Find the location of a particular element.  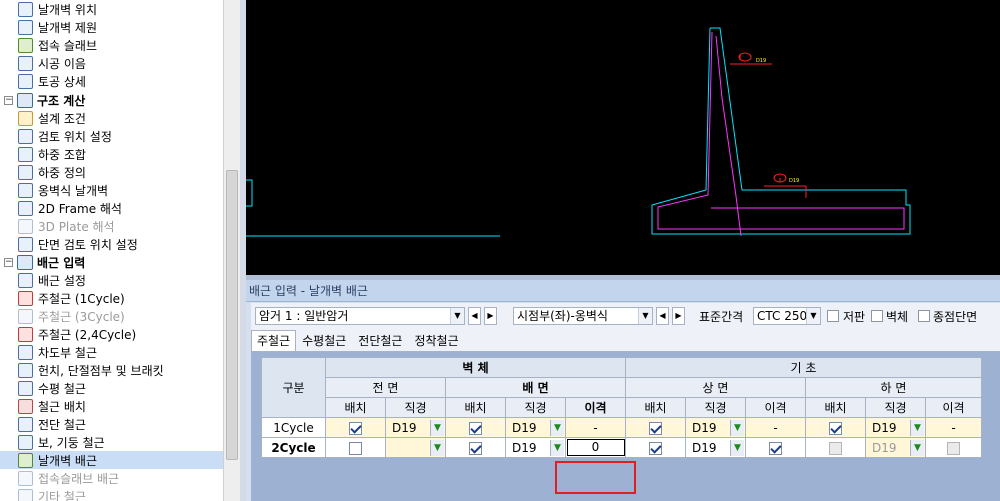

header-bottom-layout: 배치 is located at coordinates (835, 407).